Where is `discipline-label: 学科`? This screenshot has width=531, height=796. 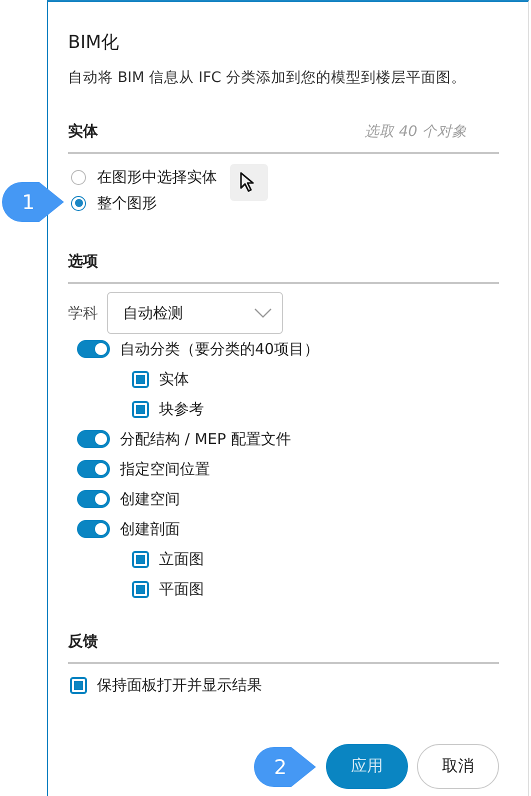 discipline-label: 学科 is located at coordinates (83, 313).